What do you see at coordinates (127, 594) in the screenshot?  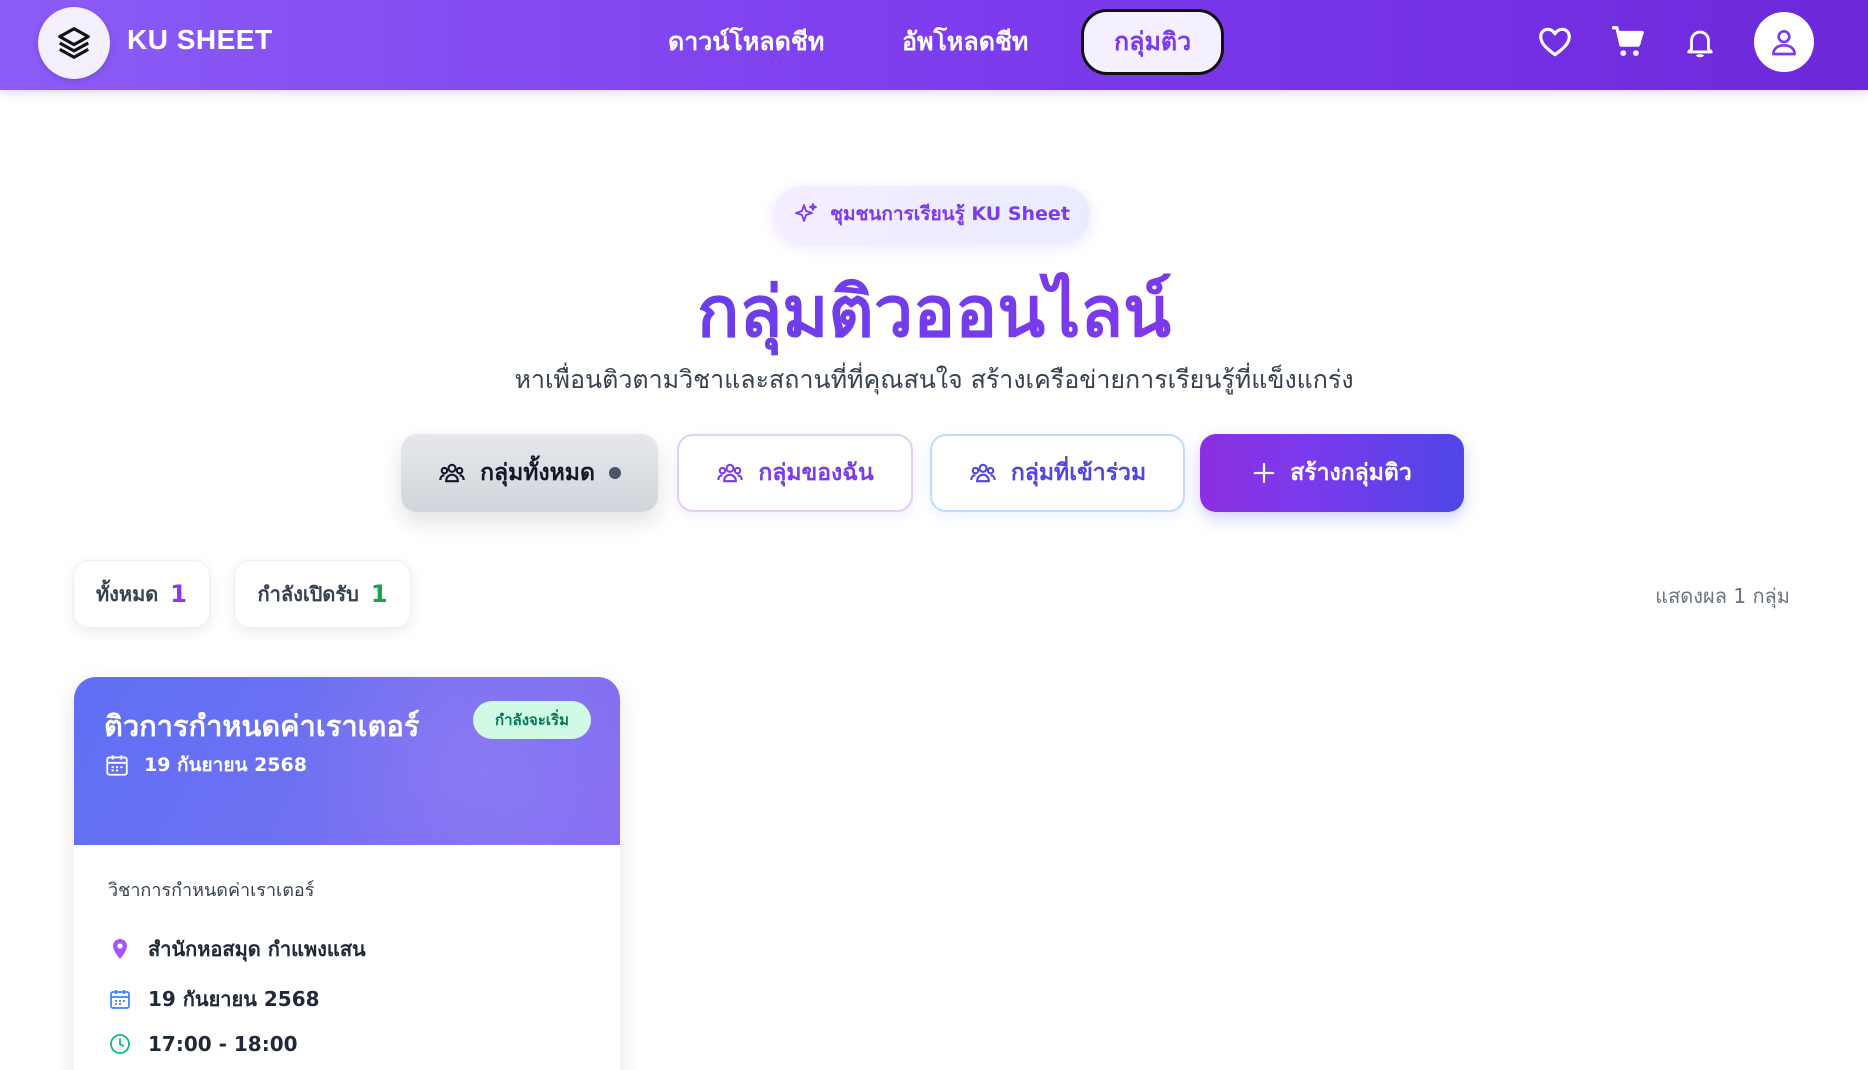 I see `stat-total-label: ทั้งหมด` at bounding box center [127, 594].